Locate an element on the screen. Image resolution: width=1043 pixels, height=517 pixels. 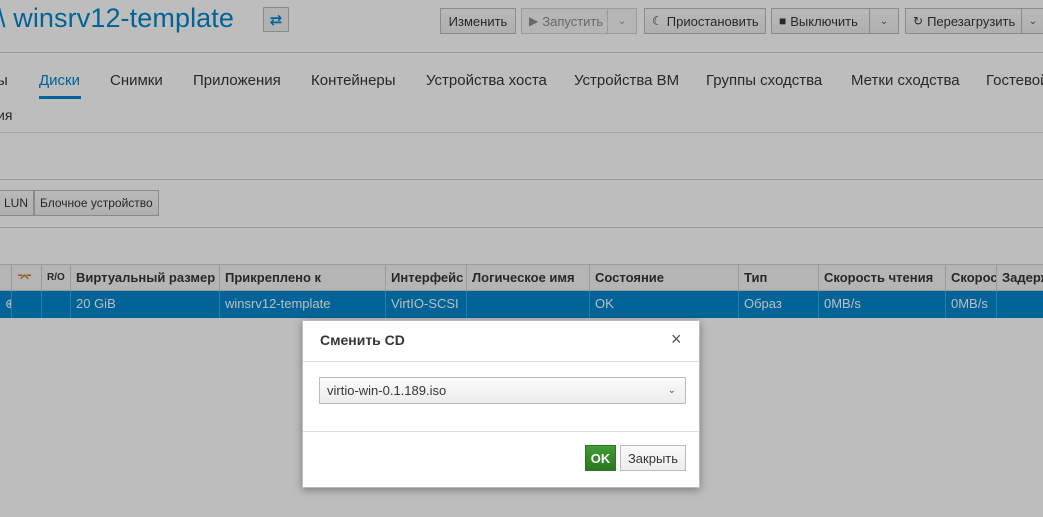
iso-select: virtio-win-0.1.189.iso ⌄ is located at coordinates (502, 390).